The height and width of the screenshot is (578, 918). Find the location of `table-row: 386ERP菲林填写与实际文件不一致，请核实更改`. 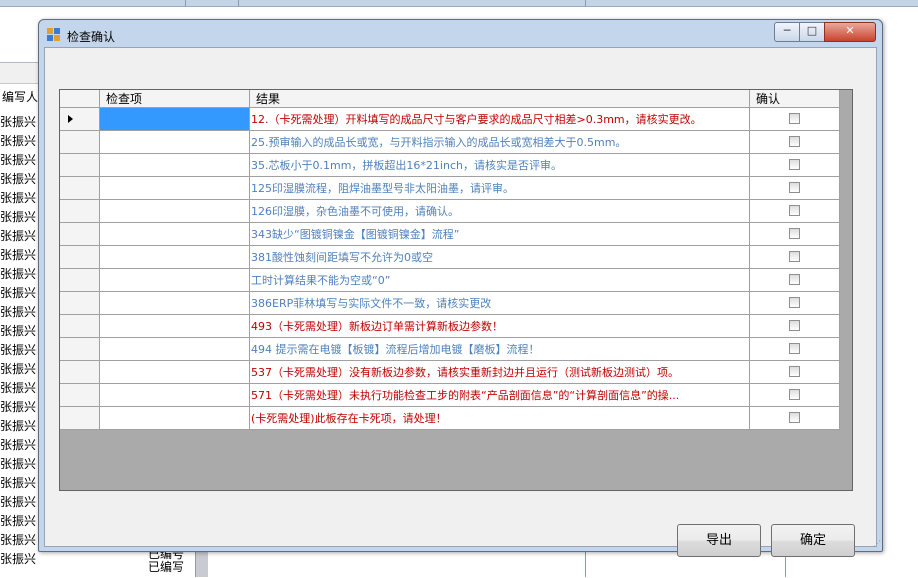

table-row: 386ERP菲林填写与实际文件不一致，请核实更改 is located at coordinates (450, 303).